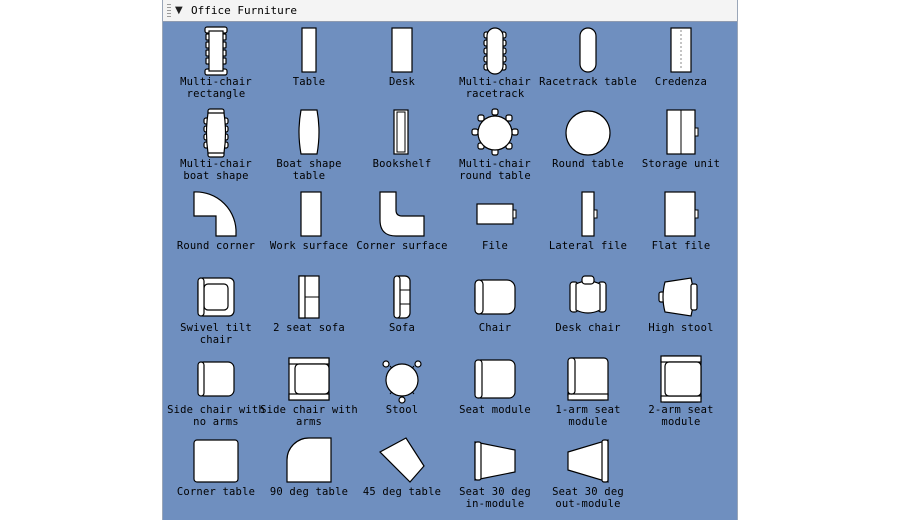 This screenshot has width=900, height=520. I want to click on shape-item: Storage unit, so click(681, 147).